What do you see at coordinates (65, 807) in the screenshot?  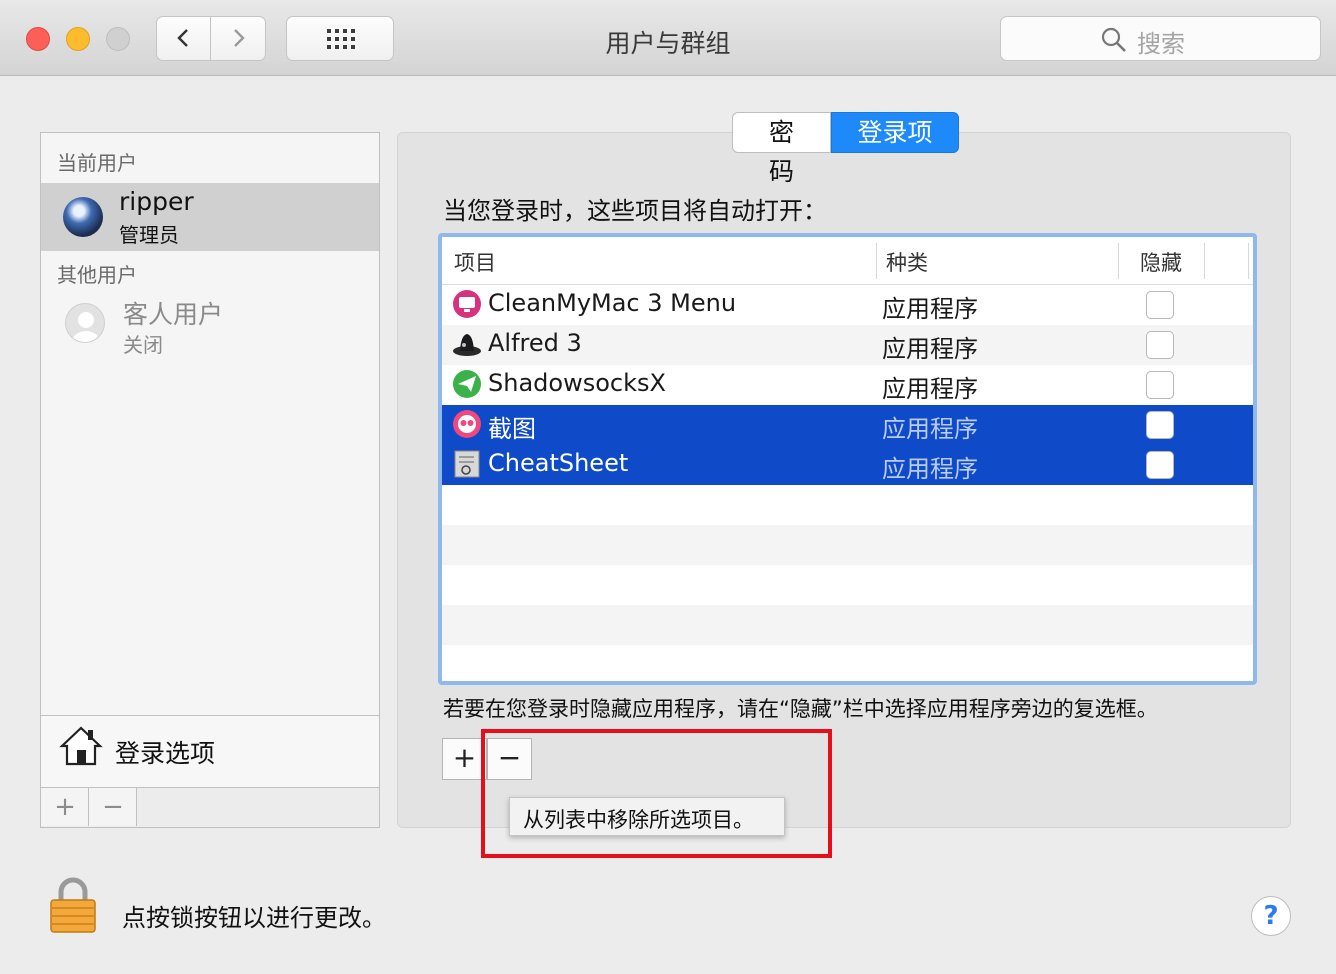 I see `add-user-button: +` at bounding box center [65, 807].